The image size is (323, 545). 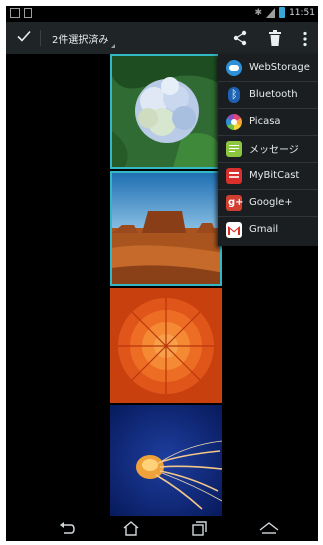 I want to click on photo-jellyfish, so click(x=166, y=460).